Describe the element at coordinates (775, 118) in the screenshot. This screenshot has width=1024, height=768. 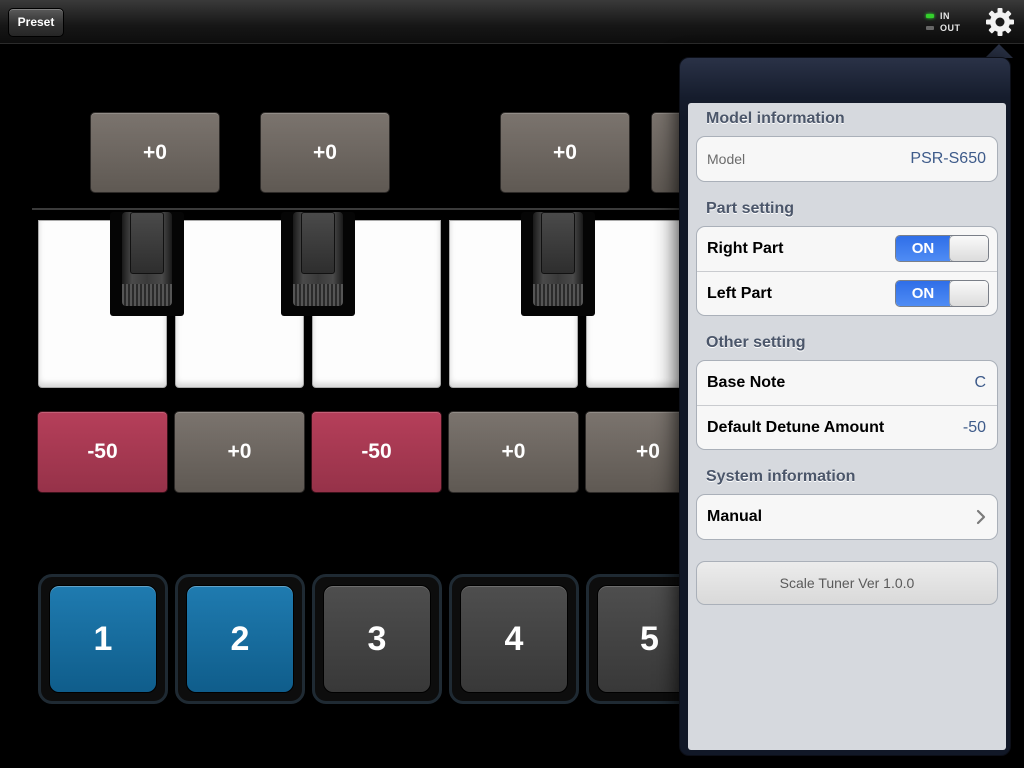
I see `section-title-model: Model information` at that location.